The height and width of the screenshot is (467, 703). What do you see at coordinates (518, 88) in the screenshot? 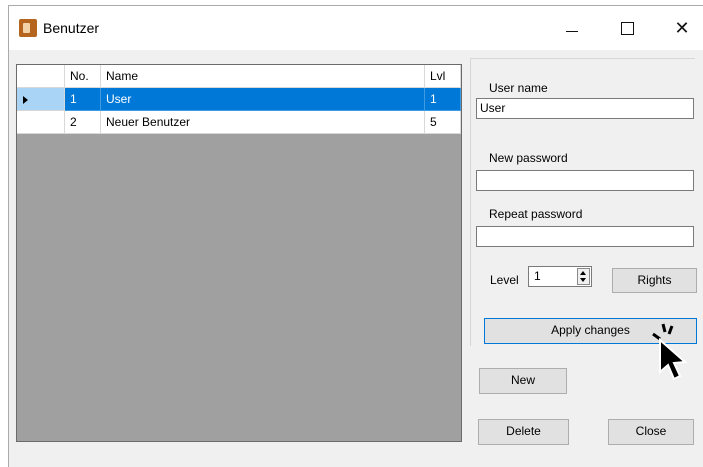
I see `user-name-label: User name` at bounding box center [518, 88].